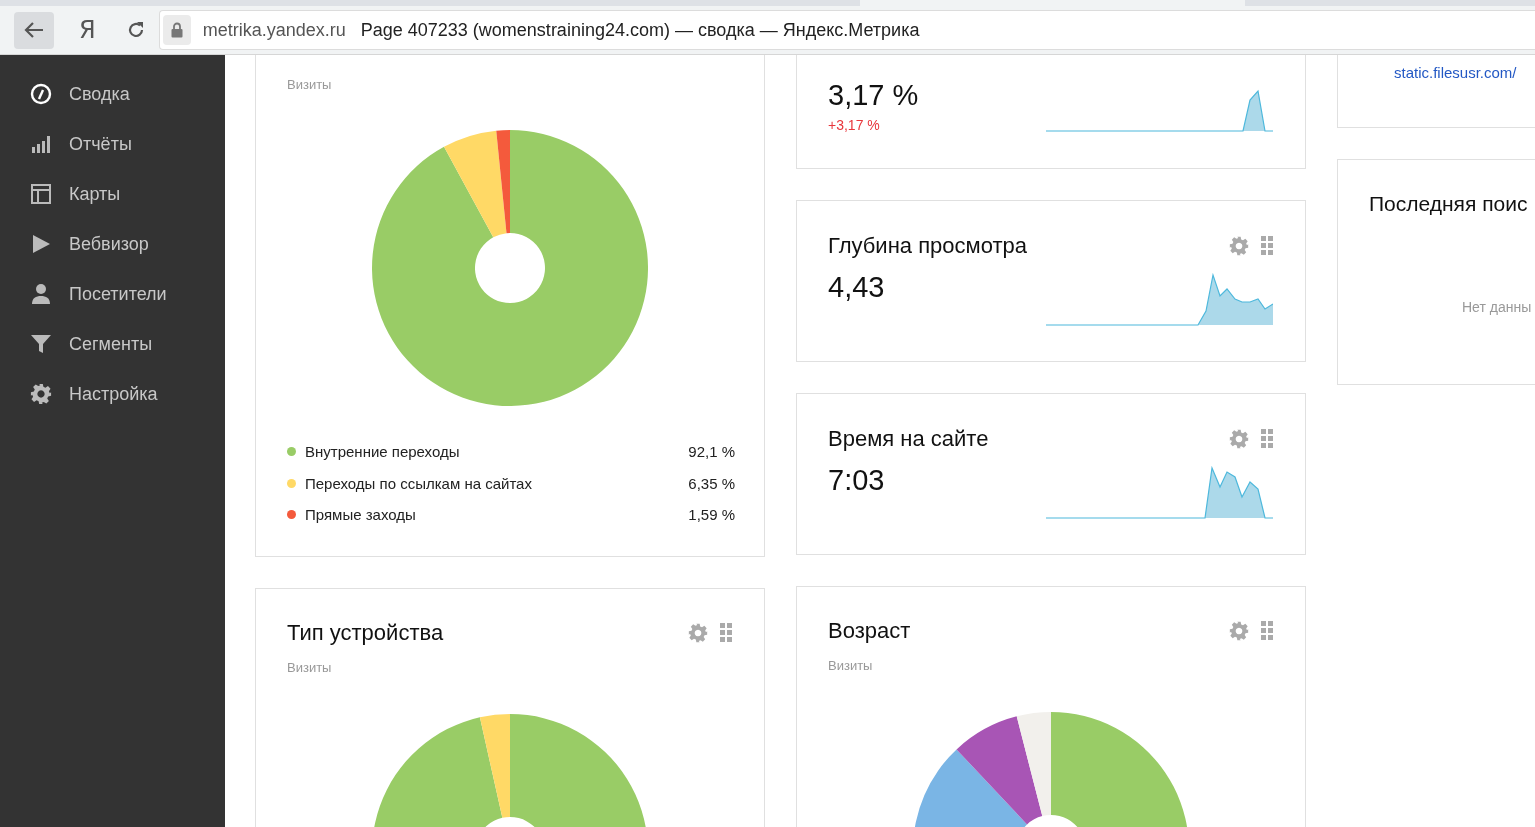 The image size is (1535, 827). Describe the element at coordinates (908, 439) in the screenshot. I see `widget-title: Время на сайте` at that location.